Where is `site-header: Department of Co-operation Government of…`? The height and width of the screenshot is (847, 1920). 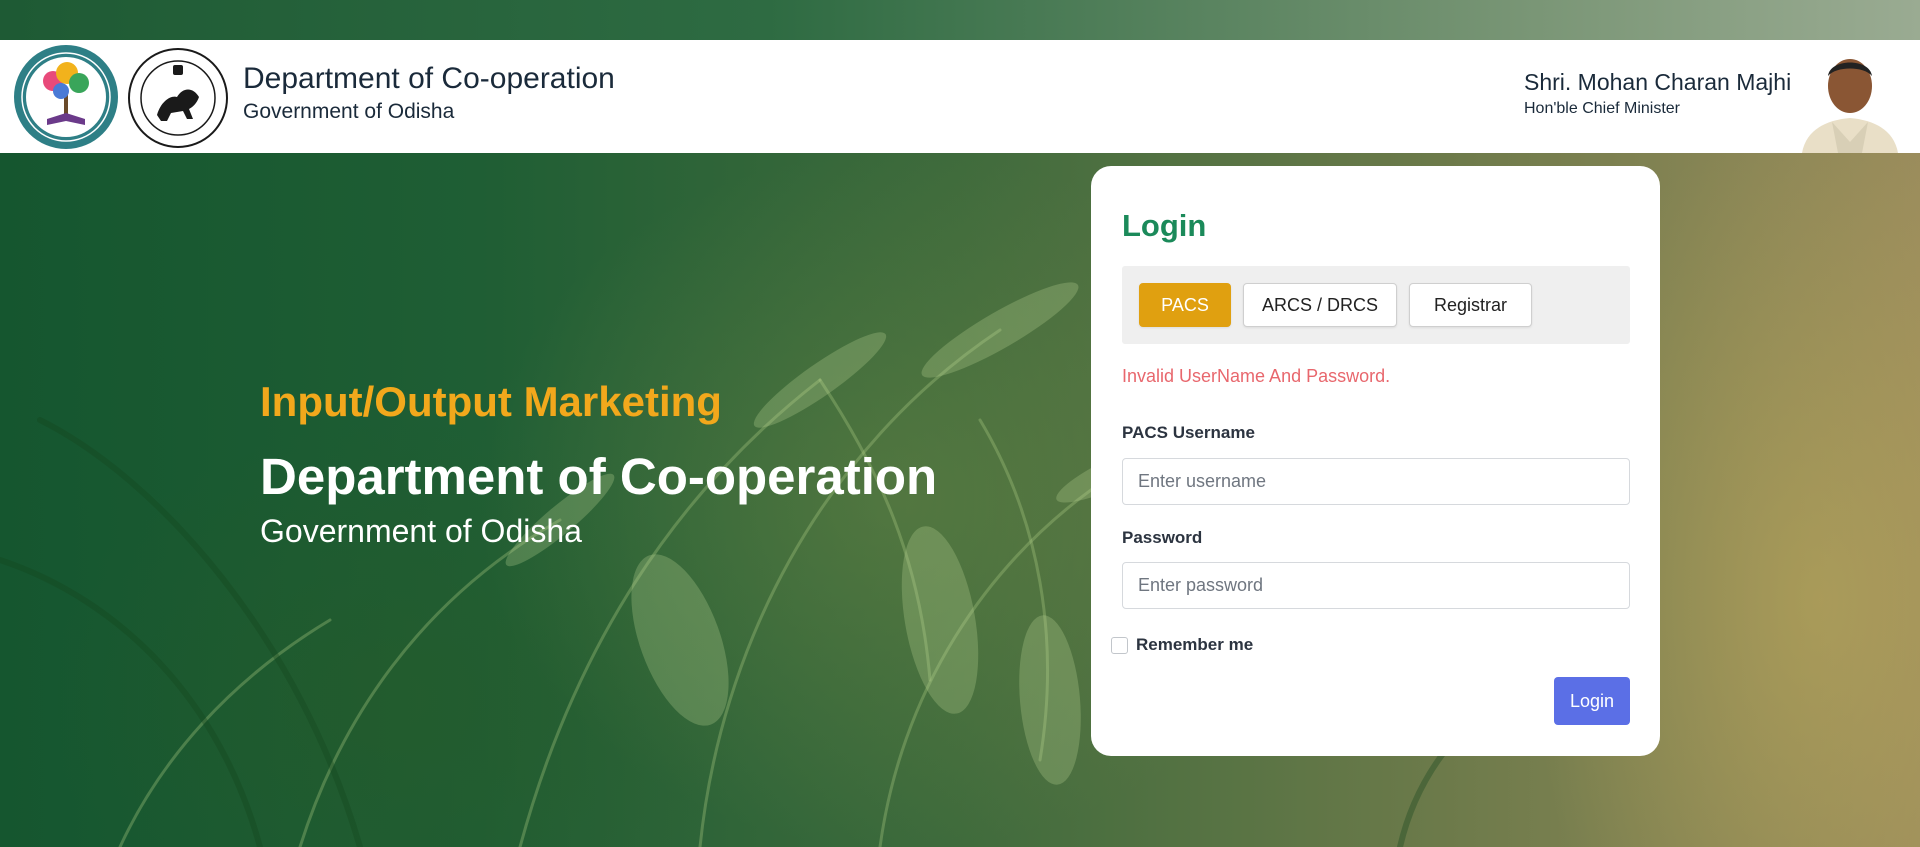 site-header: Department of Co-operation Government of… is located at coordinates (960, 96).